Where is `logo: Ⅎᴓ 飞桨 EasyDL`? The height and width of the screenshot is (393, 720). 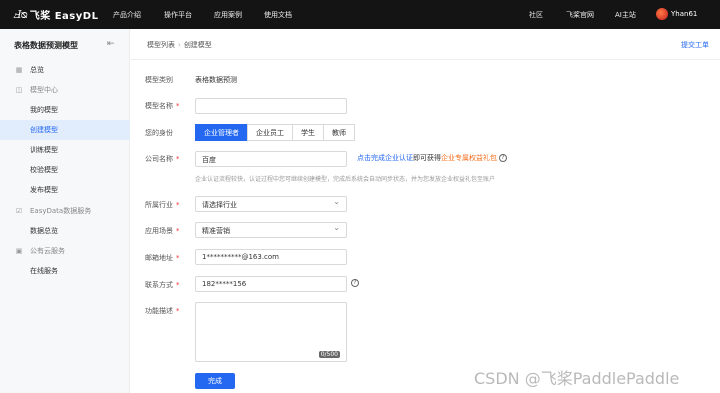 logo: Ⅎᴓ 飞桨 EasyDL is located at coordinates (56, 14).